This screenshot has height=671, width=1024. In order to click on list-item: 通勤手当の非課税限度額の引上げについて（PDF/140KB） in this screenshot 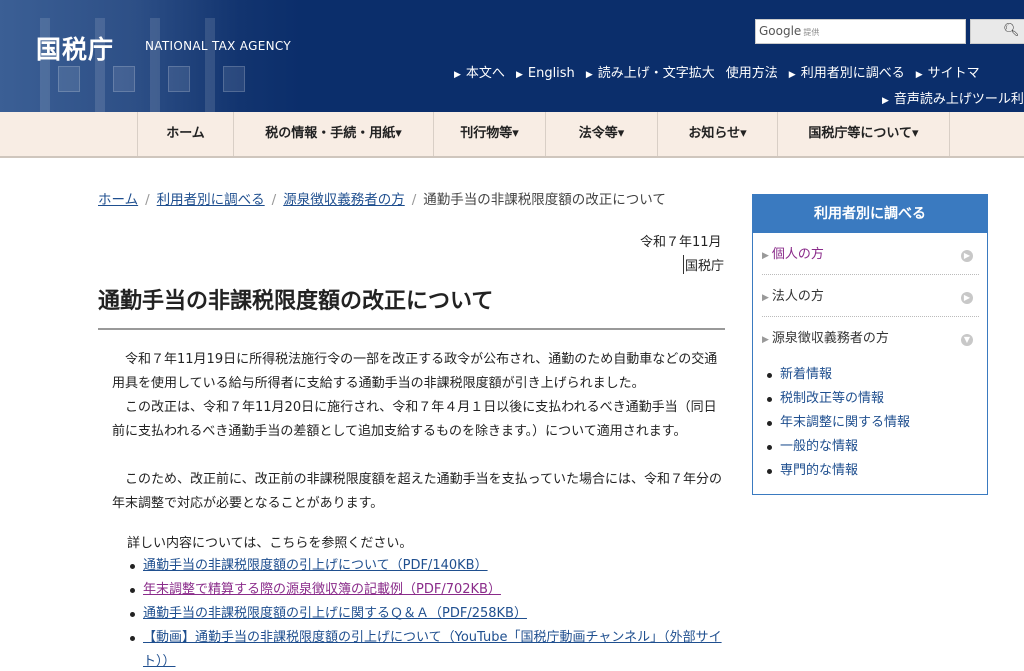, I will do `click(428, 566)`.